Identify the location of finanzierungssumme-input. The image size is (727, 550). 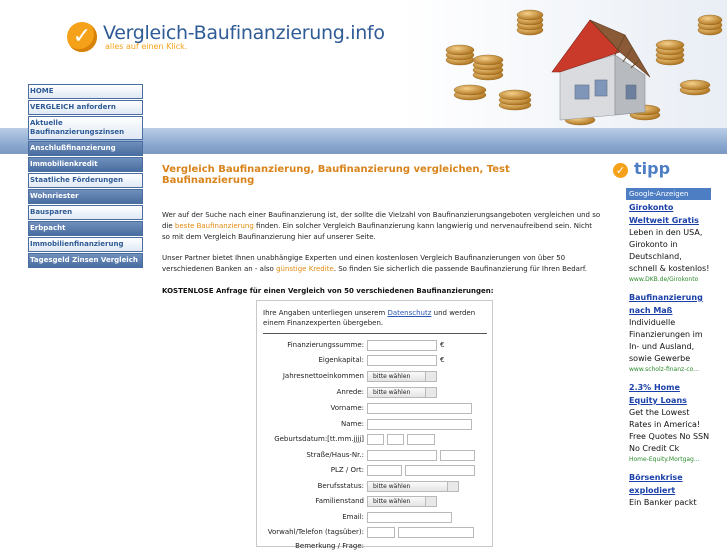
(402, 345).